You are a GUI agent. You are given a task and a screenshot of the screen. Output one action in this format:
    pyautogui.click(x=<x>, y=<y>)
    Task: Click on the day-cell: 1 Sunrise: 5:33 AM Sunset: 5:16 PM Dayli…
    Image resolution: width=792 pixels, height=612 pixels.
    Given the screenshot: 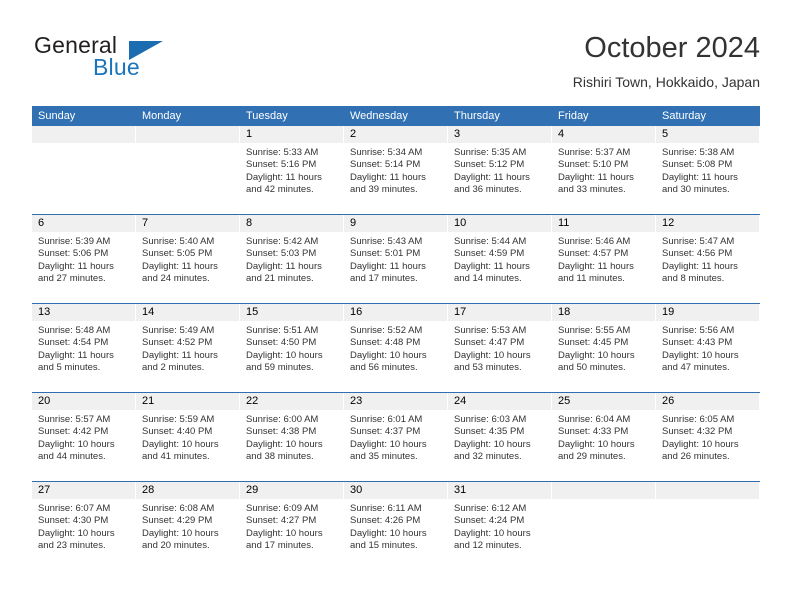 What is the action you would take?
    pyautogui.click(x=292, y=170)
    